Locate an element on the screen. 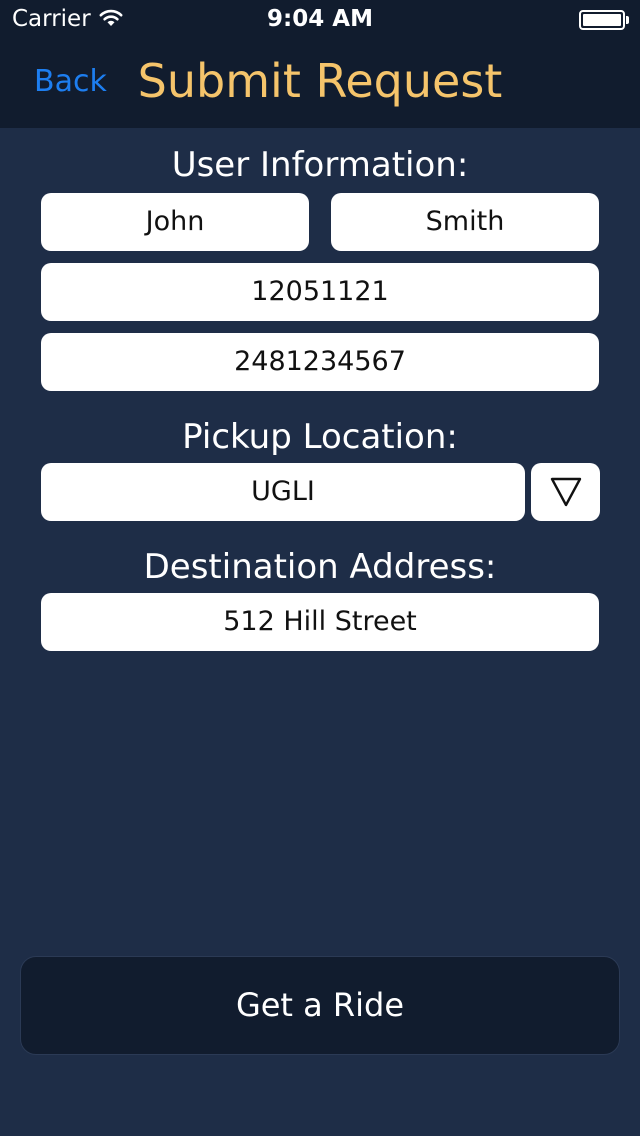 The height and width of the screenshot is (1136, 640). battery-icon is located at coordinates (602, 20).